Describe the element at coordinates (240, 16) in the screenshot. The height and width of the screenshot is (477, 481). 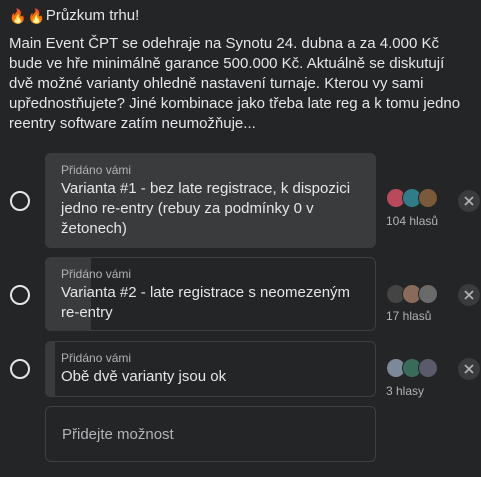
I see `post-title-line: 🔥 🔥 Průzkum trhu!` at that location.